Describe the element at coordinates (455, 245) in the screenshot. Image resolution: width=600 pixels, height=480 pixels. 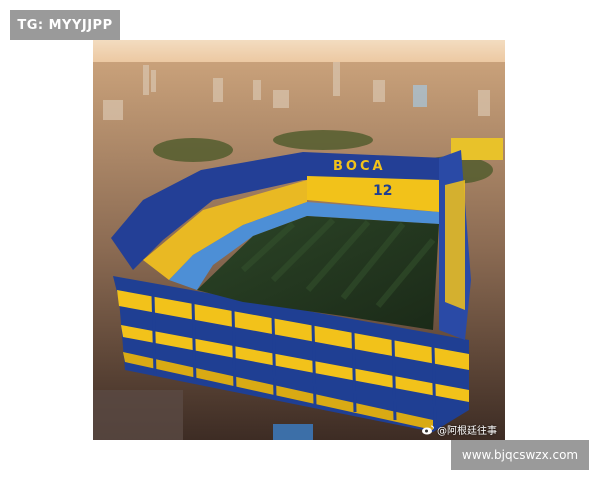
I see `right-stand-yellow` at that location.